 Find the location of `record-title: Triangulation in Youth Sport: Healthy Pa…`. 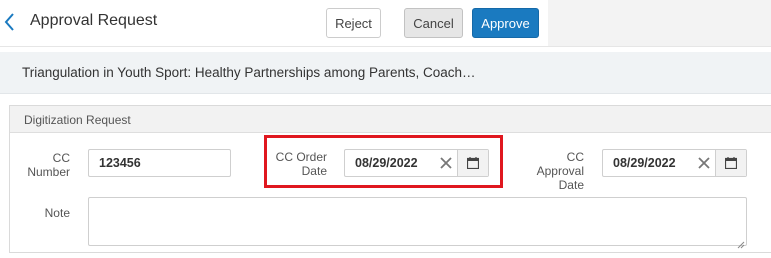

record-title: Triangulation in Youth Sport: Healthy Pa… is located at coordinates (249, 72).